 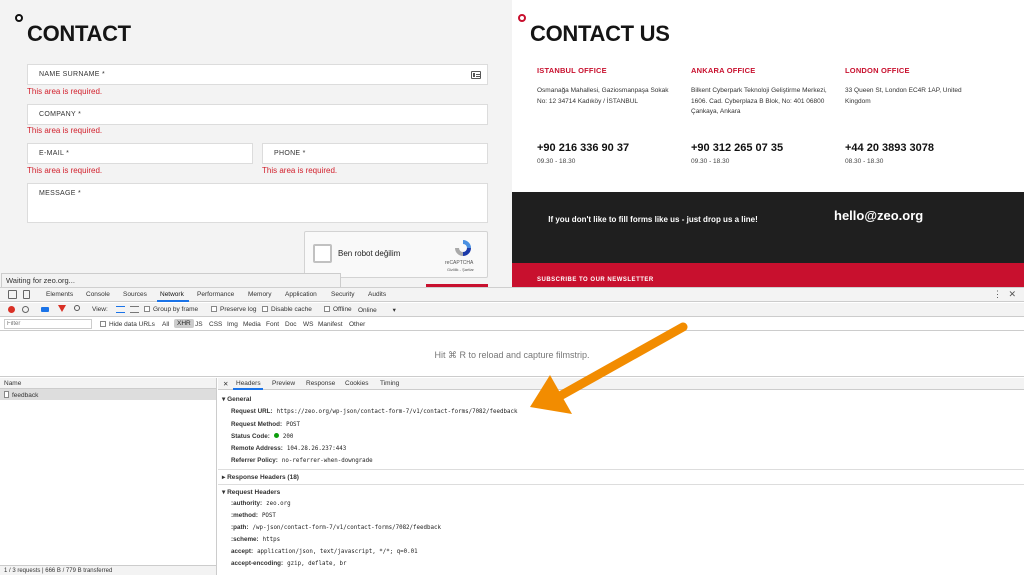 What do you see at coordinates (248, 383) in the screenshot?
I see `tab-headers: Headers` at bounding box center [248, 383].